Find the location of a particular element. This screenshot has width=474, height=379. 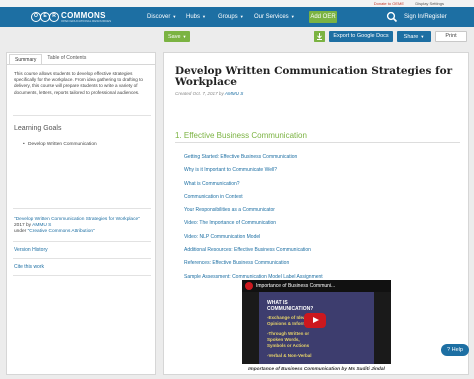

nav-our-services-label: Our Services is located at coordinates (271, 17).